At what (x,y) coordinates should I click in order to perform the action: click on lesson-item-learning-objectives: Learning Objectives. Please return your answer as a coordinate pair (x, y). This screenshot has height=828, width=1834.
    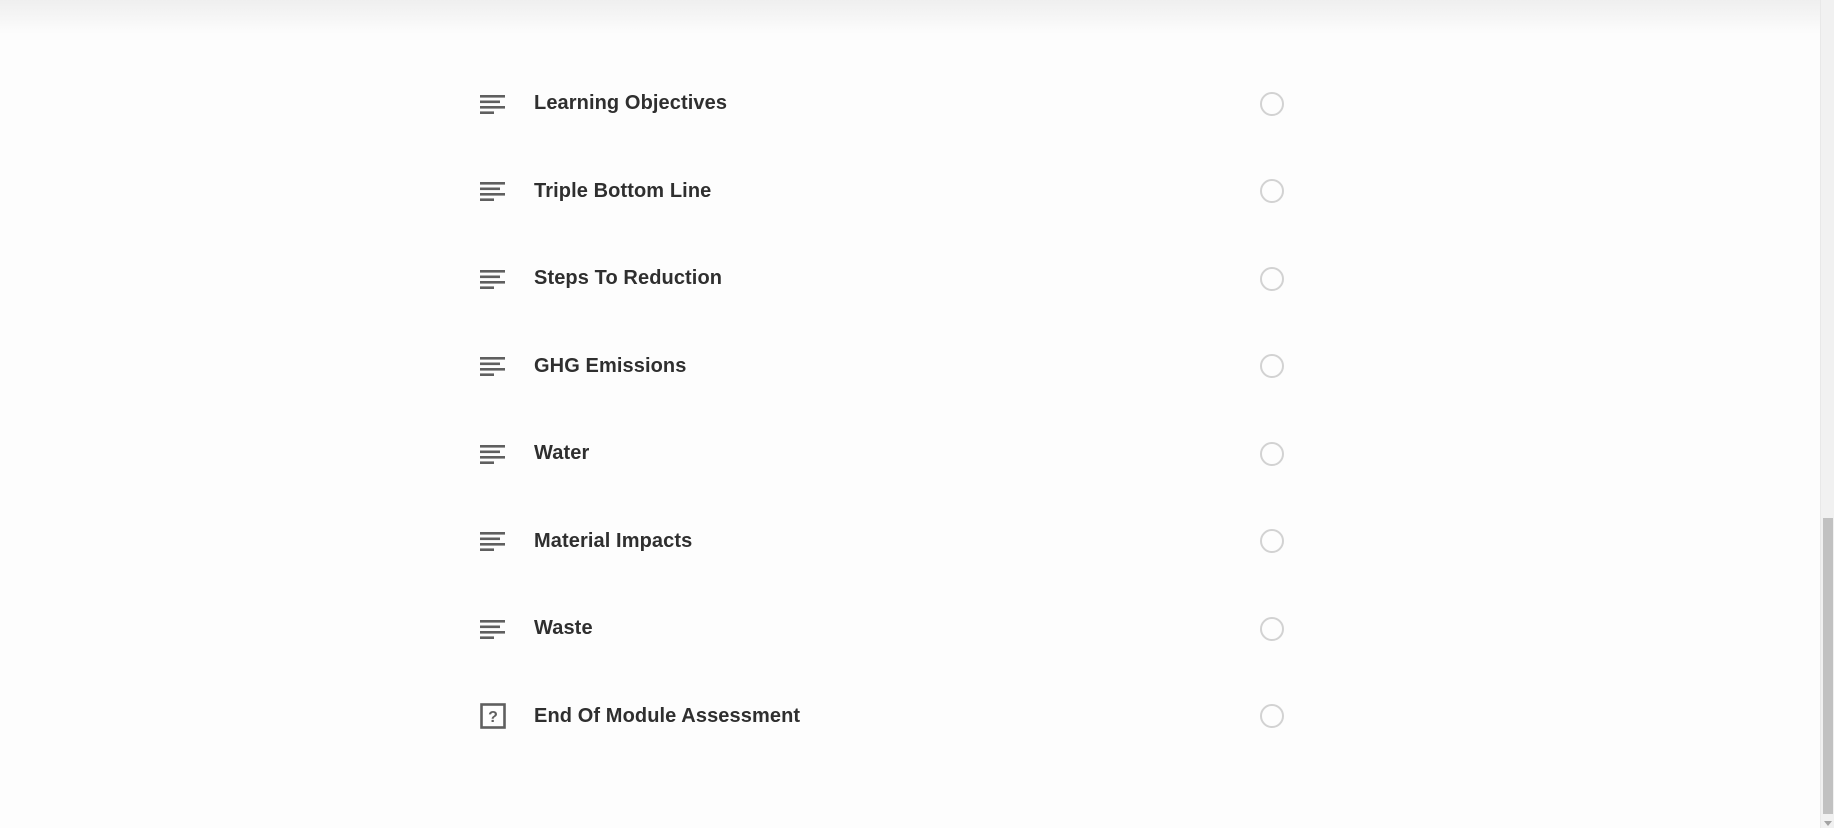
    Looking at the image, I should click on (888, 104).